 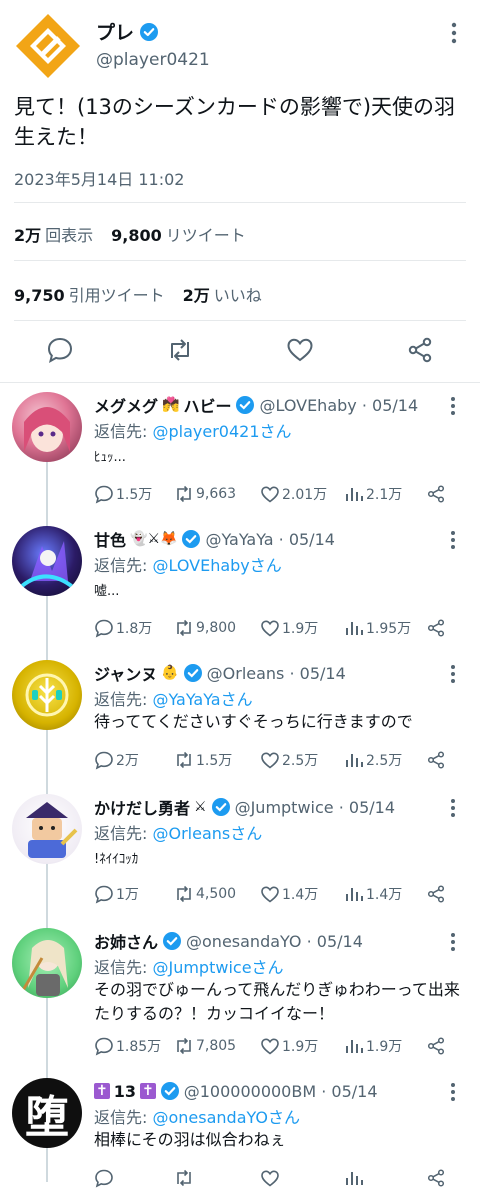 What do you see at coordinates (202, 699) in the screenshot?
I see `reply-to-link: @YaYaYaさん` at bounding box center [202, 699].